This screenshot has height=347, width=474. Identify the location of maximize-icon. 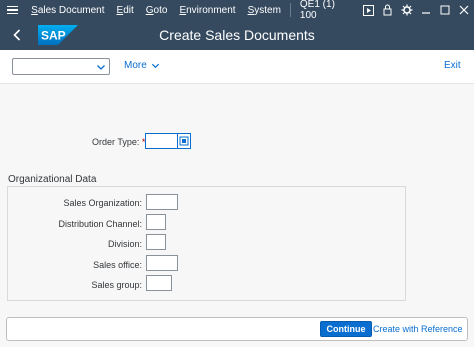
(444, 10).